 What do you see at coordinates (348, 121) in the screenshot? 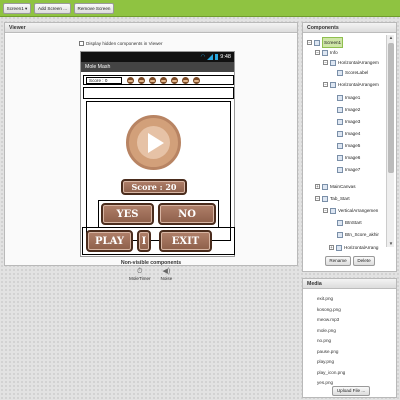
I see `tree-node-image3: Image3` at bounding box center [348, 121].